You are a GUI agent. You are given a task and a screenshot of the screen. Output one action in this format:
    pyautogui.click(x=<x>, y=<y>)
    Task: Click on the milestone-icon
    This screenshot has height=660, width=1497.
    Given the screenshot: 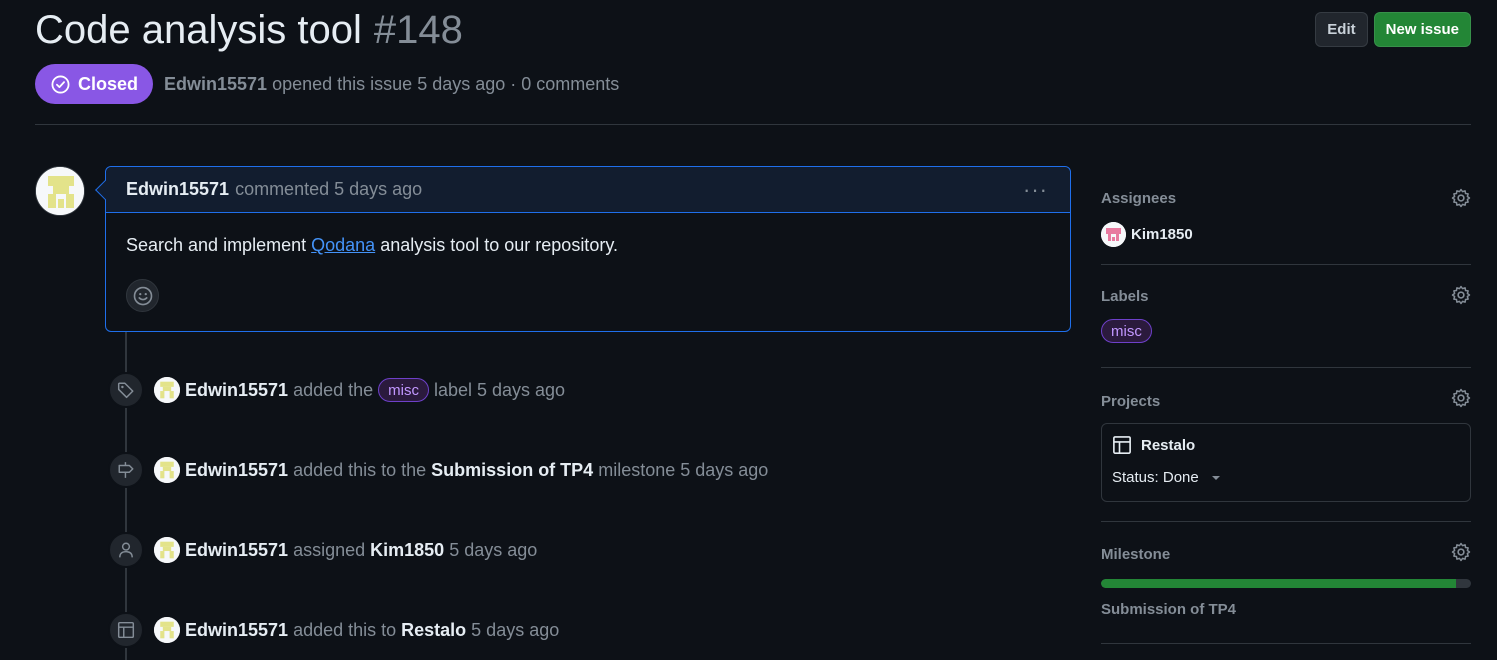 What is the action you would take?
    pyautogui.click(x=126, y=470)
    